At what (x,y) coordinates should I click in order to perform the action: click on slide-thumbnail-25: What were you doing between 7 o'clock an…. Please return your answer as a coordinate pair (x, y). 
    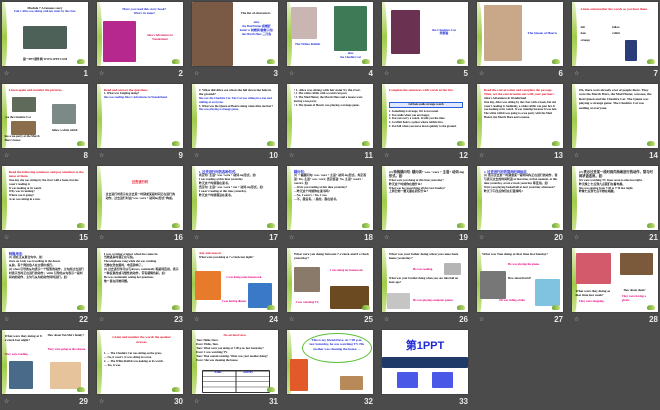
    Looking at the image, I should click on (330, 287).